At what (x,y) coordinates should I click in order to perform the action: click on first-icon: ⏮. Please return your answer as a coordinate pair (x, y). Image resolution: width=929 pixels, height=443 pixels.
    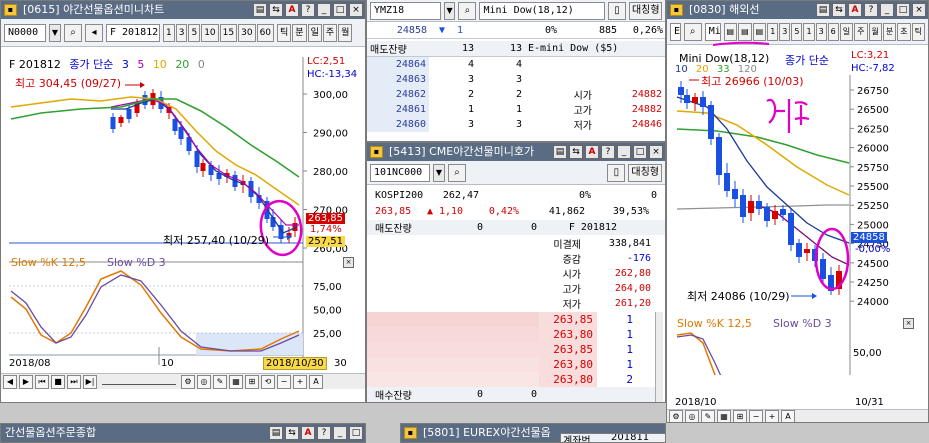
    Looking at the image, I should click on (42, 381).